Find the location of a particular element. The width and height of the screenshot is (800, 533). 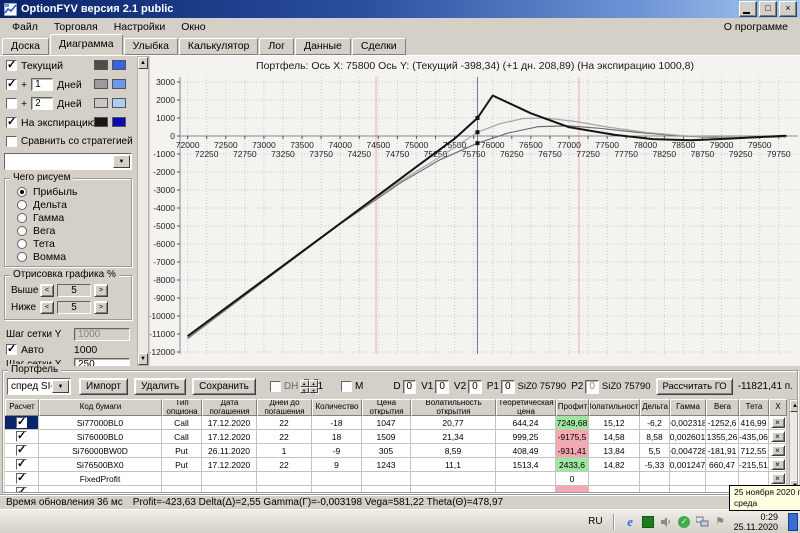

strategy-dropdown: ▼ is located at coordinates (68, 161).